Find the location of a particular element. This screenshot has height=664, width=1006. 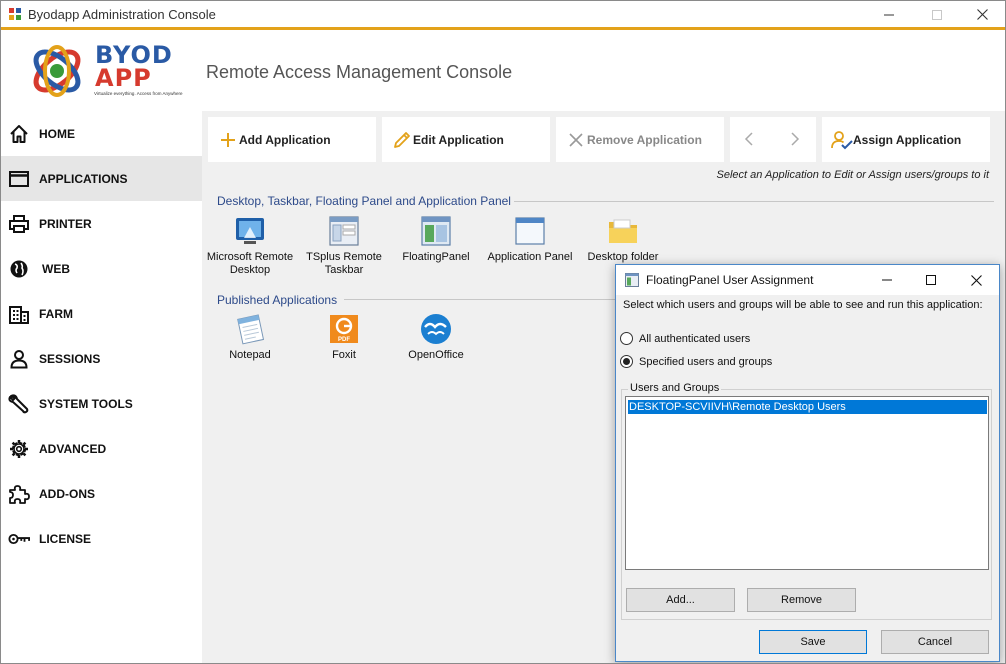

dialog-minimize-button is located at coordinates (887, 280).